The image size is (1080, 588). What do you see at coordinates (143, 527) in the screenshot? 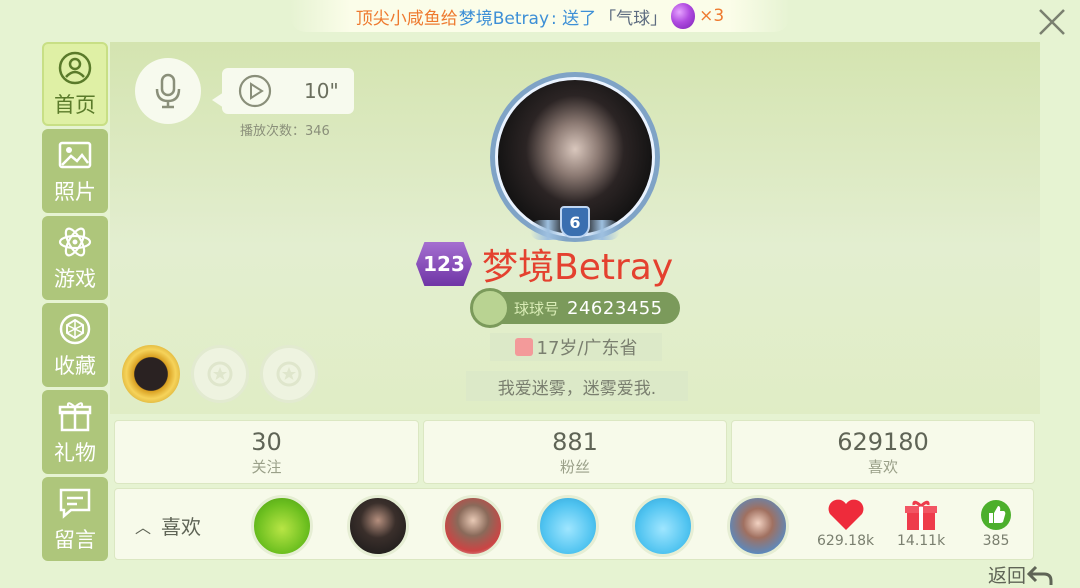
I see `chevron-up-icon: ︿` at bounding box center [143, 527].